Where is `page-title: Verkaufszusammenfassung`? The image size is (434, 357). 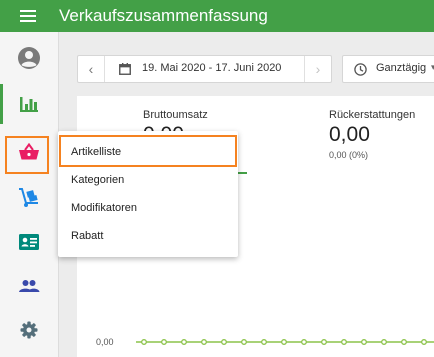
page-title: Verkaufszusammenfassung is located at coordinates (163, 15).